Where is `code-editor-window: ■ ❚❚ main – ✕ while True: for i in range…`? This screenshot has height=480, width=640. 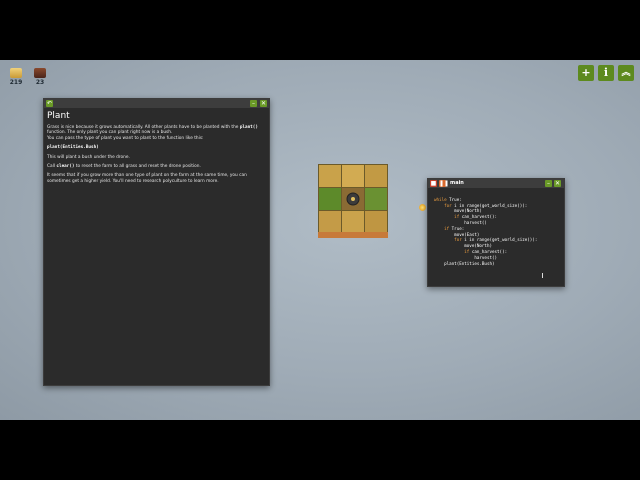 code-editor-window: ■ ❚❚ main – ✕ while True: for i in range… is located at coordinates (496, 232).